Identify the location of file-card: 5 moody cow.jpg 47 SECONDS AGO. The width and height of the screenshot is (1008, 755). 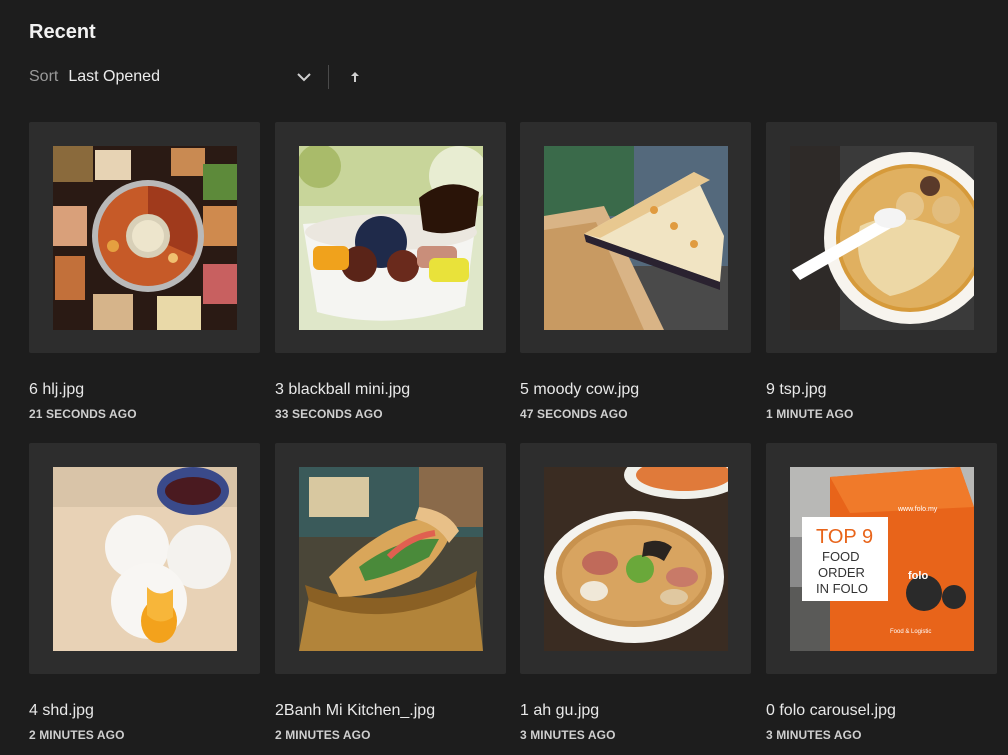
(635, 271).